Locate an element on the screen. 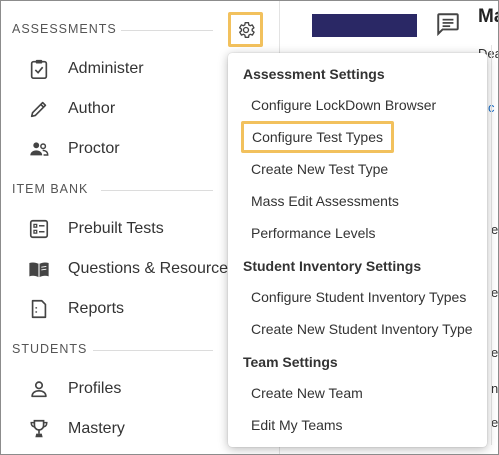  menu-item-configure-test-types: Configure Test Types is located at coordinates (318, 137).